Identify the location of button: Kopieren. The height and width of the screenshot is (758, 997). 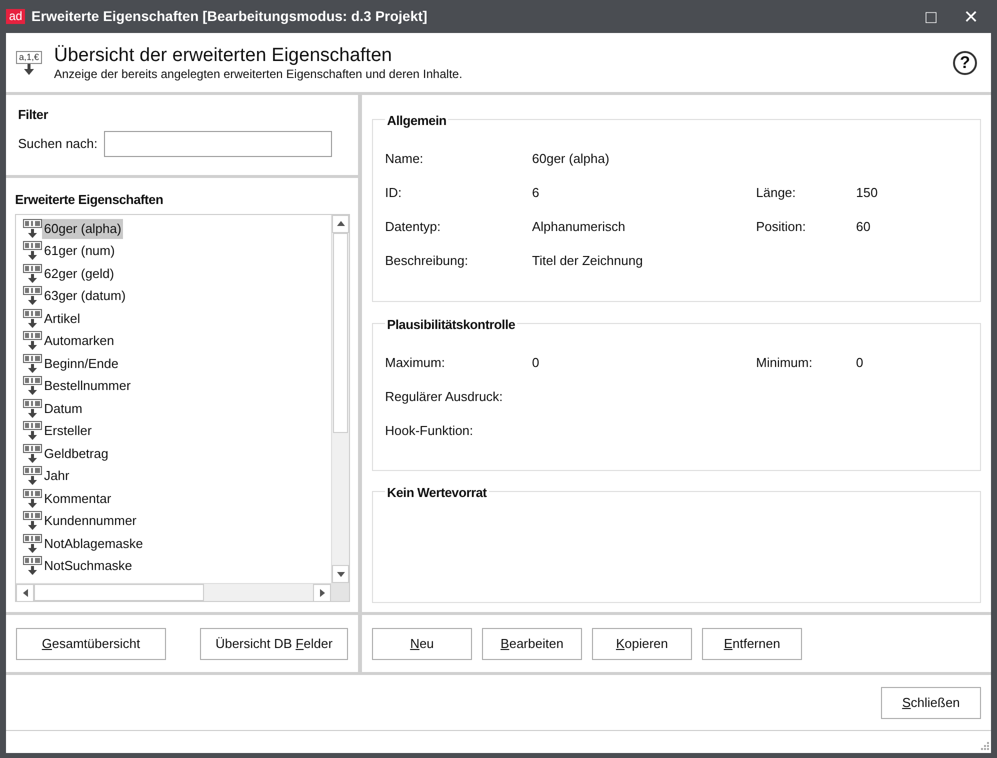
(642, 644).